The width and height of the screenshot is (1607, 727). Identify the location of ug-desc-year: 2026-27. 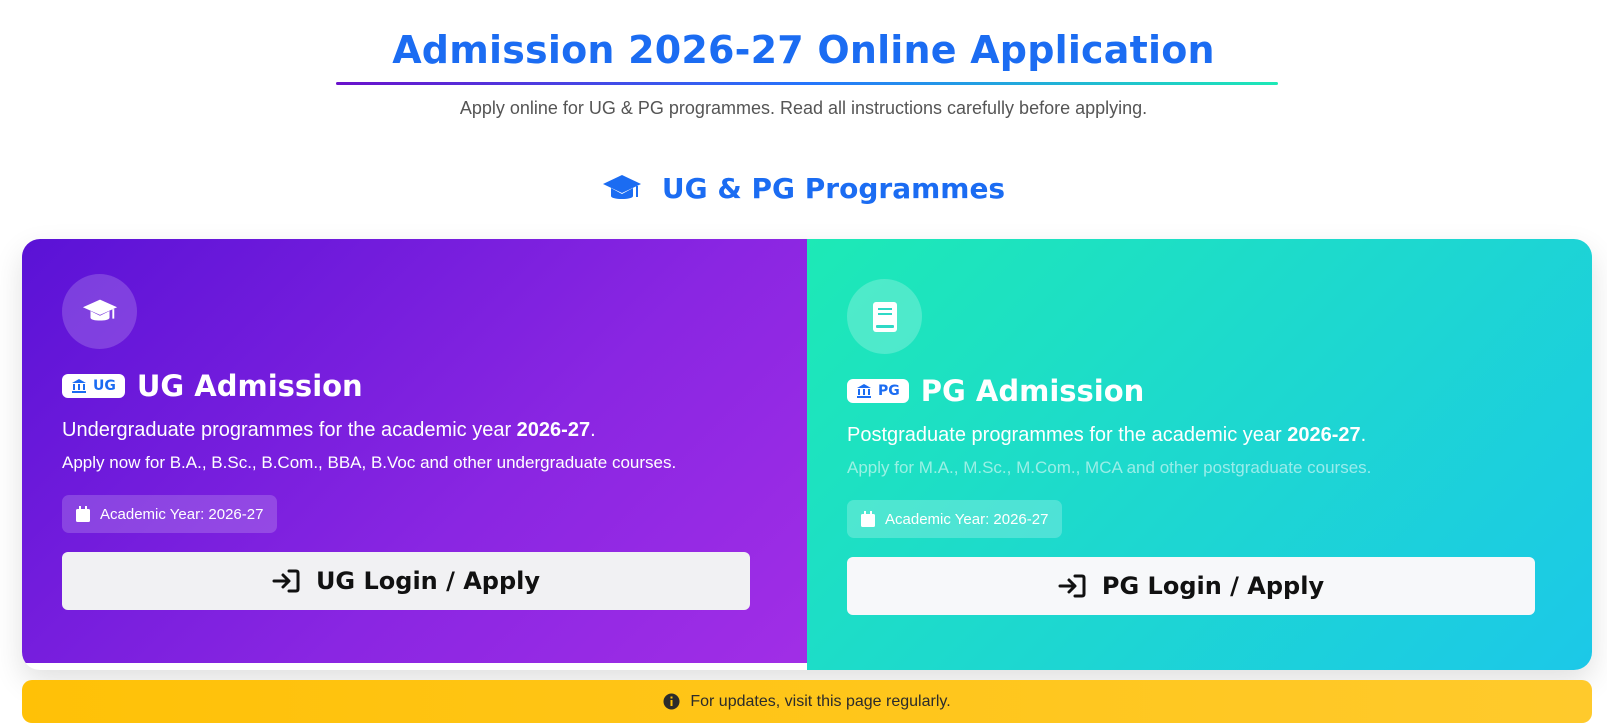
(553, 430).